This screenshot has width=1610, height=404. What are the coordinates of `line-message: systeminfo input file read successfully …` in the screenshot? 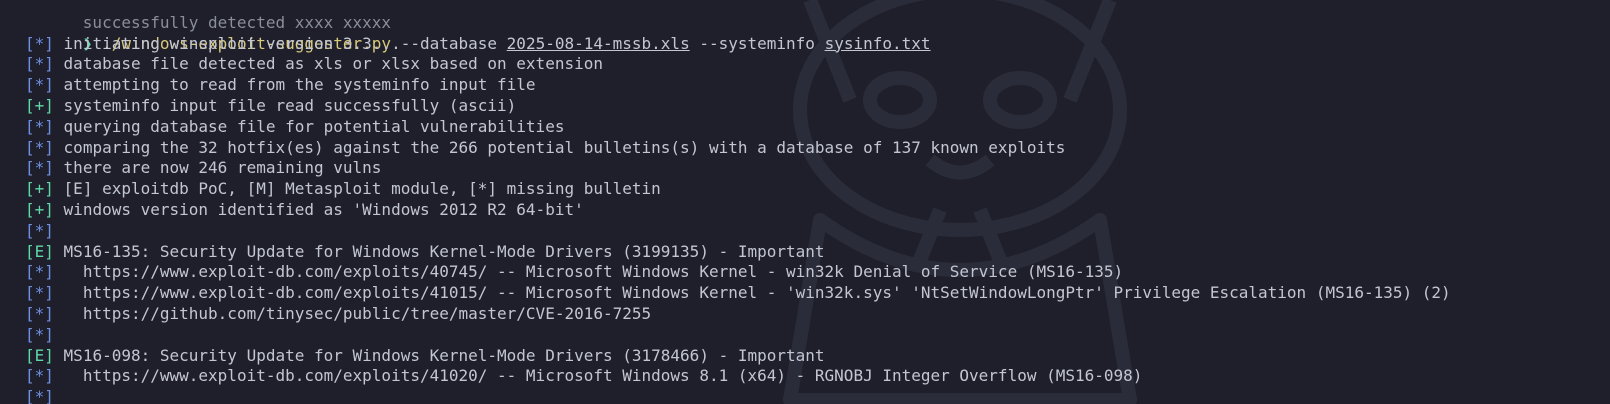 It's located at (290, 105).